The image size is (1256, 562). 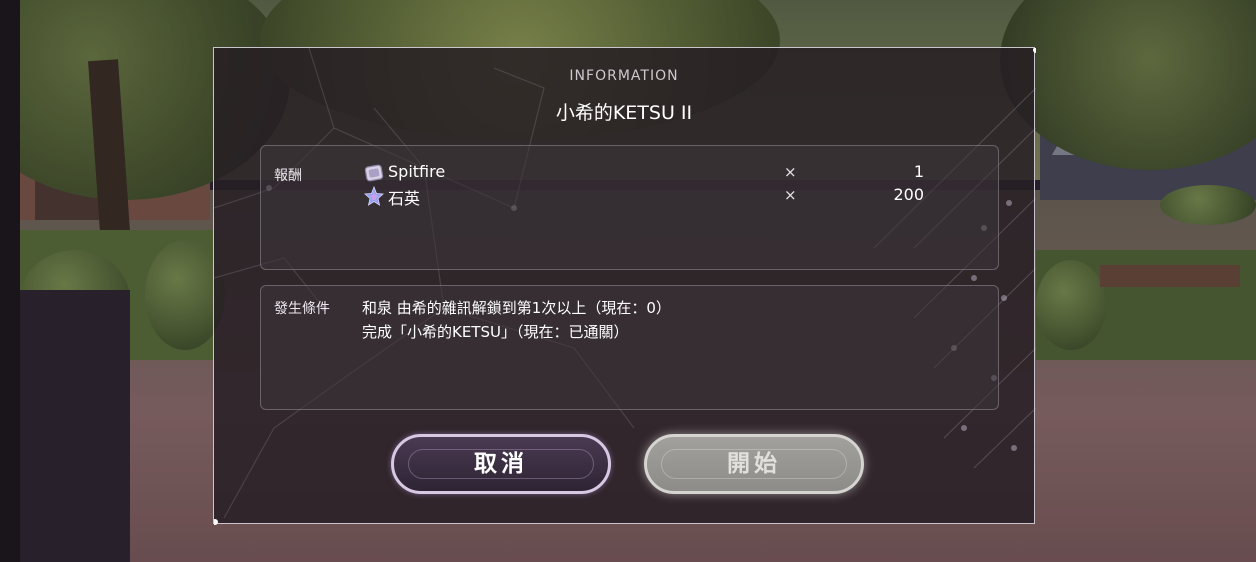 I want to click on reward-name: Spitfire, so click(x=417, y=171).